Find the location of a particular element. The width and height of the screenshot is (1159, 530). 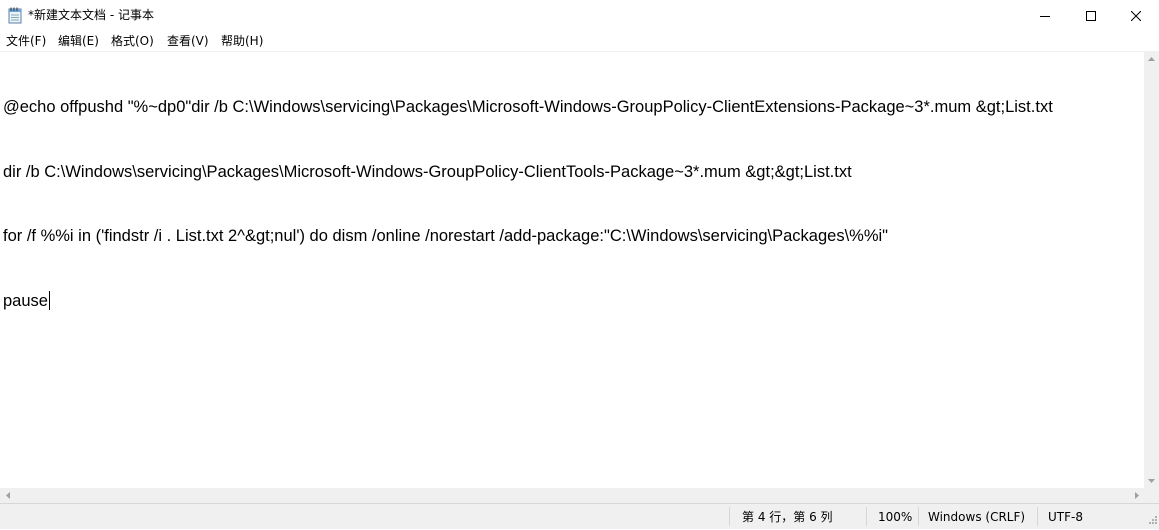

scrollbar-corner is located at coordinates (1151, 495).